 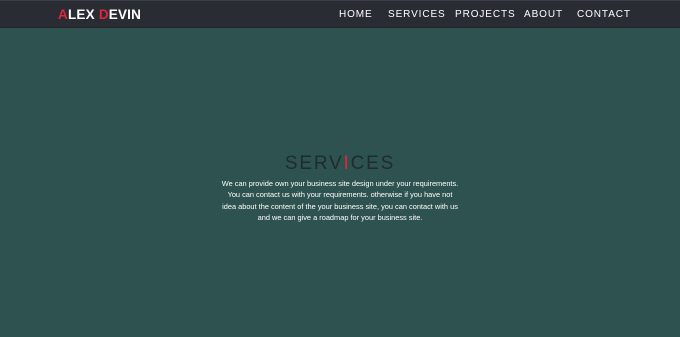 What do you see at coordinates (356, 15) in the screenshot?
I see `nav-link-home: HOME` at bounding box center [356, 15].